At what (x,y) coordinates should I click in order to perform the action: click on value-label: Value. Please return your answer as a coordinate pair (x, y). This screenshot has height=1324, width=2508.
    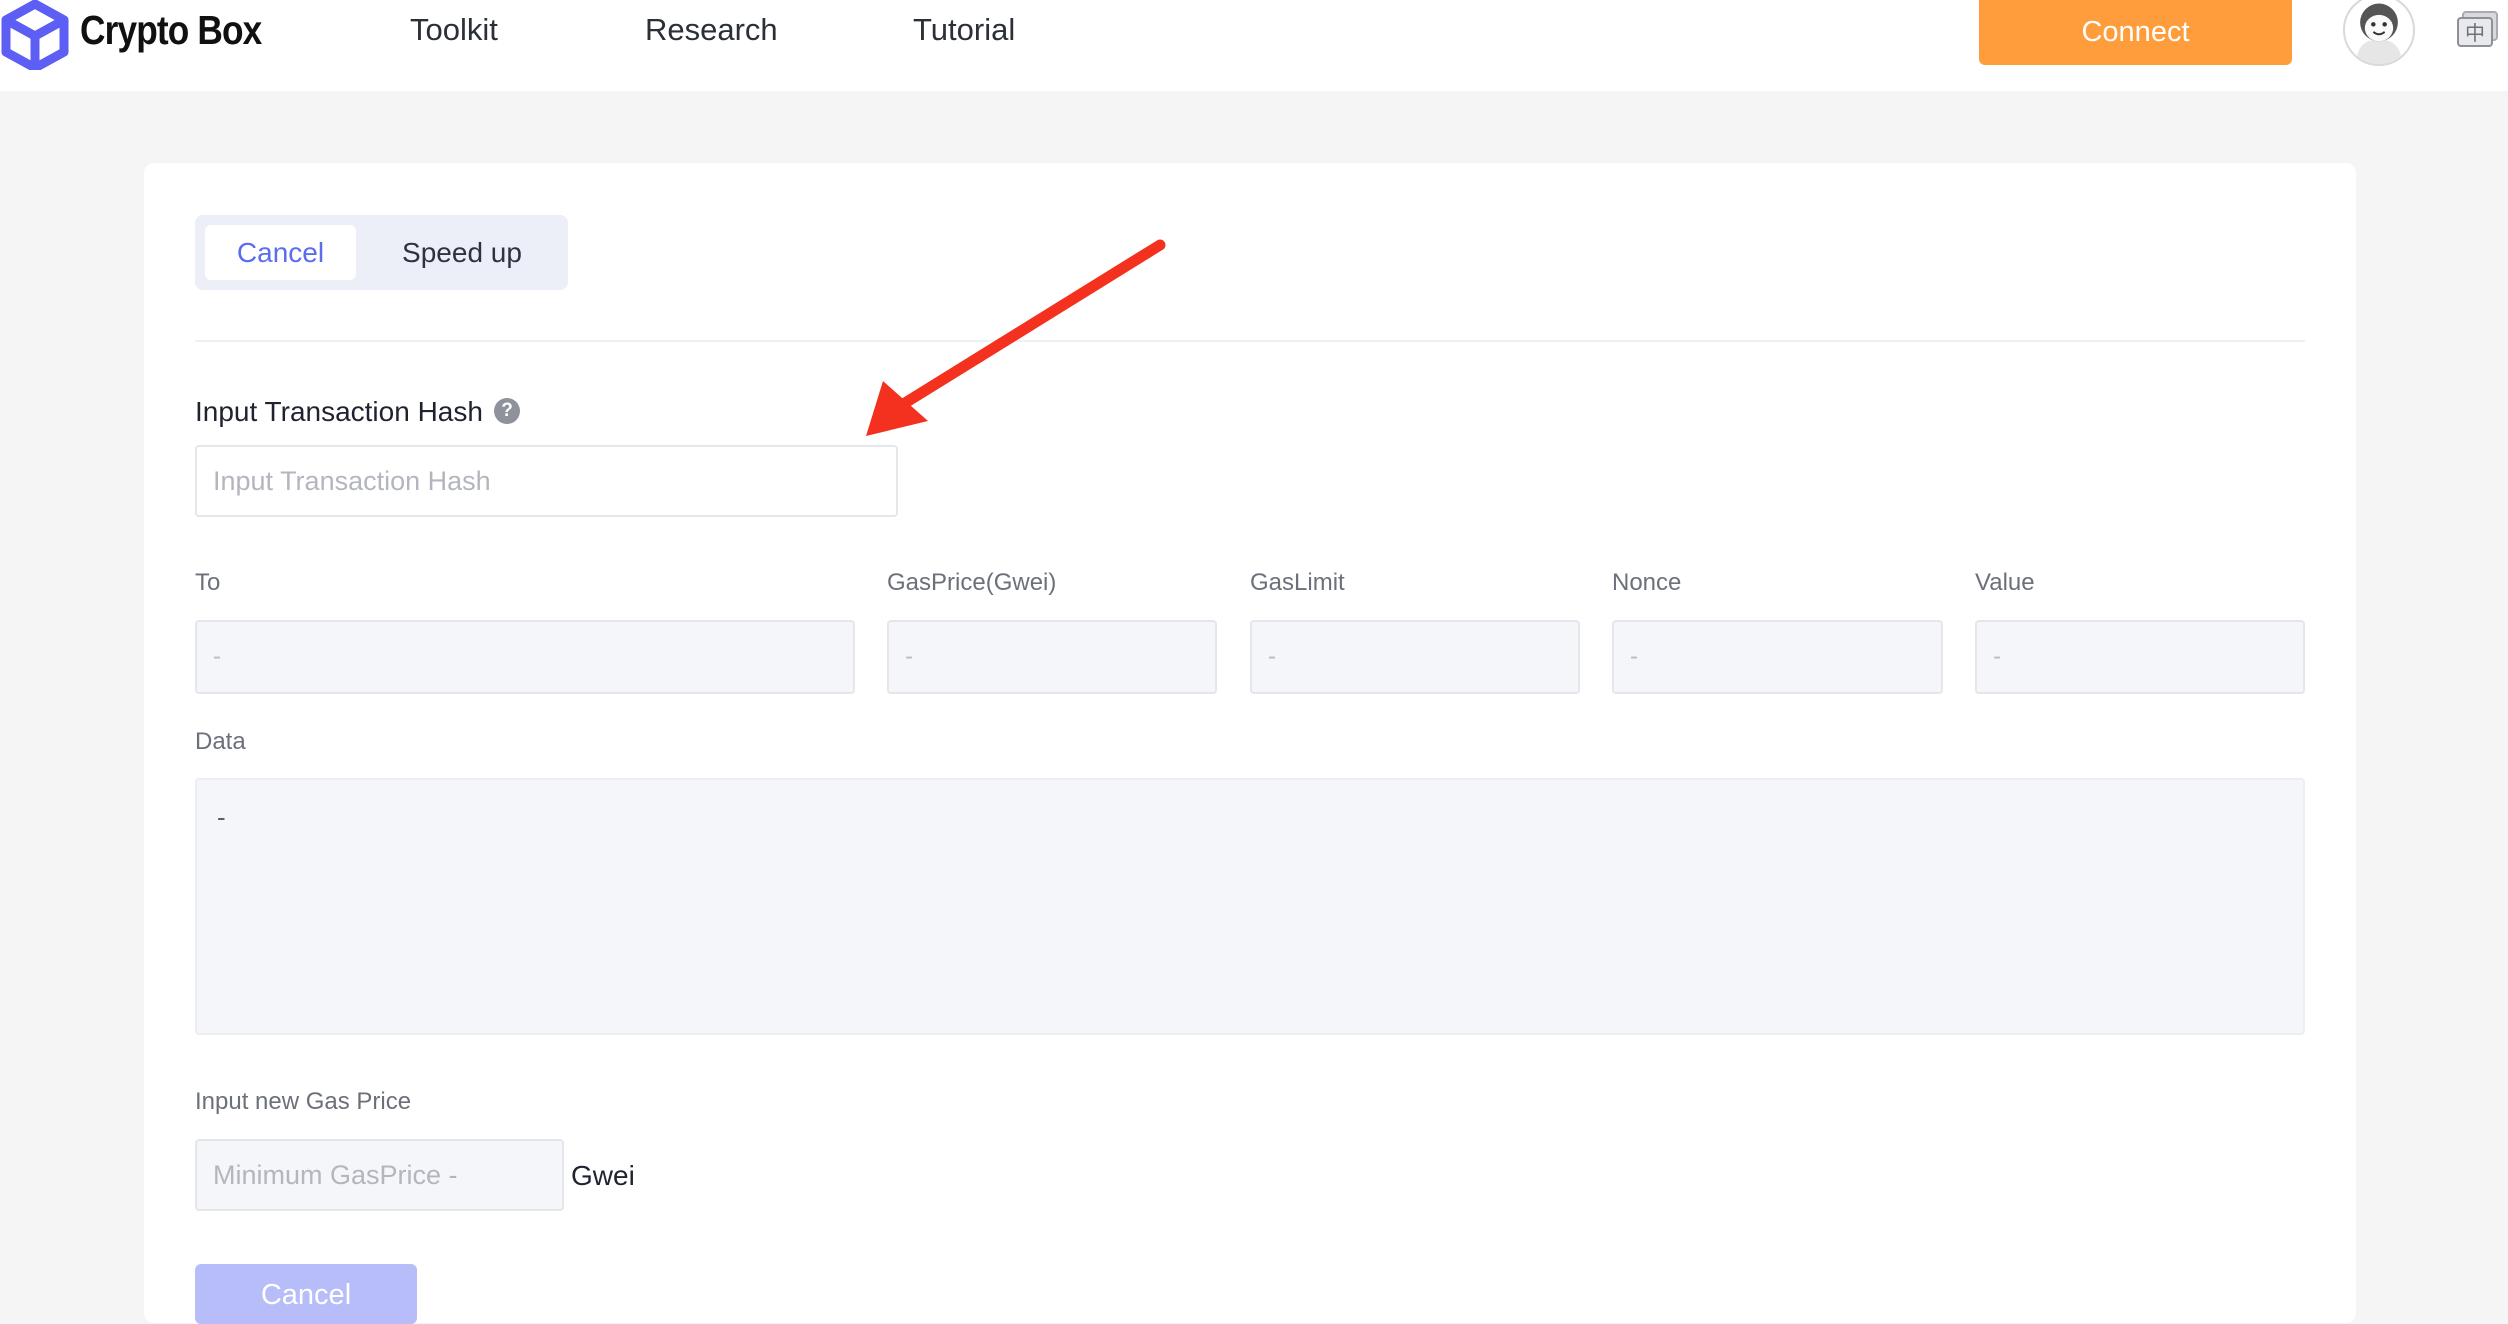
    Looking at the image, I should click on (2005, 582).